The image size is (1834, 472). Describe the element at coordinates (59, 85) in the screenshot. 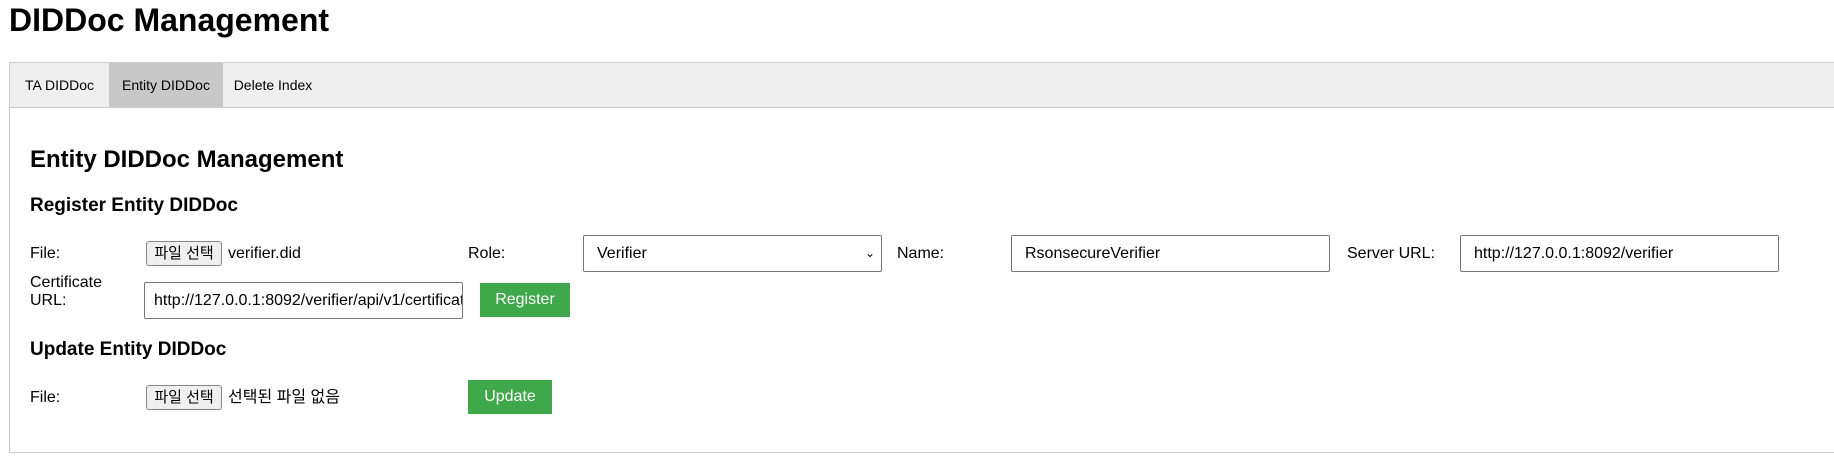

I see `tab-ta-diddoc: TA DIDDoc` at that location.